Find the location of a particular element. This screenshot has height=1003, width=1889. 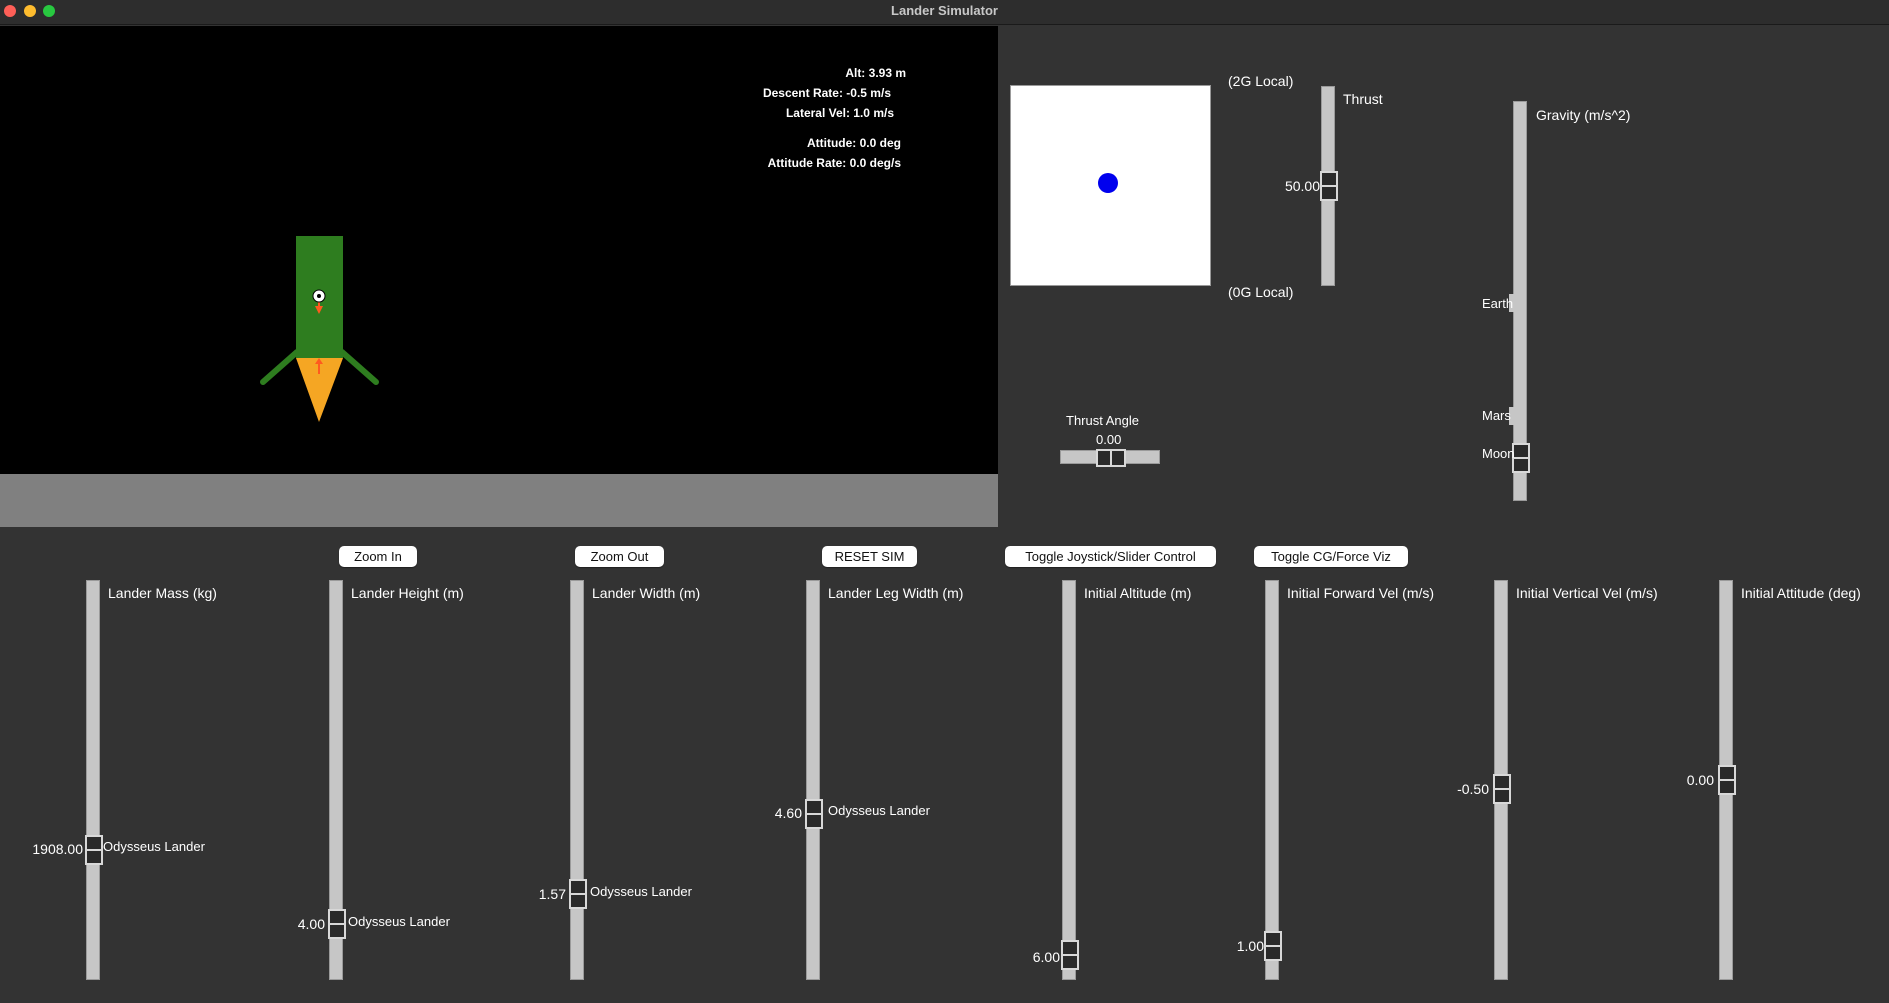

joystick-bottom-label: (0G Local) is located at coordinates (1261, 292).